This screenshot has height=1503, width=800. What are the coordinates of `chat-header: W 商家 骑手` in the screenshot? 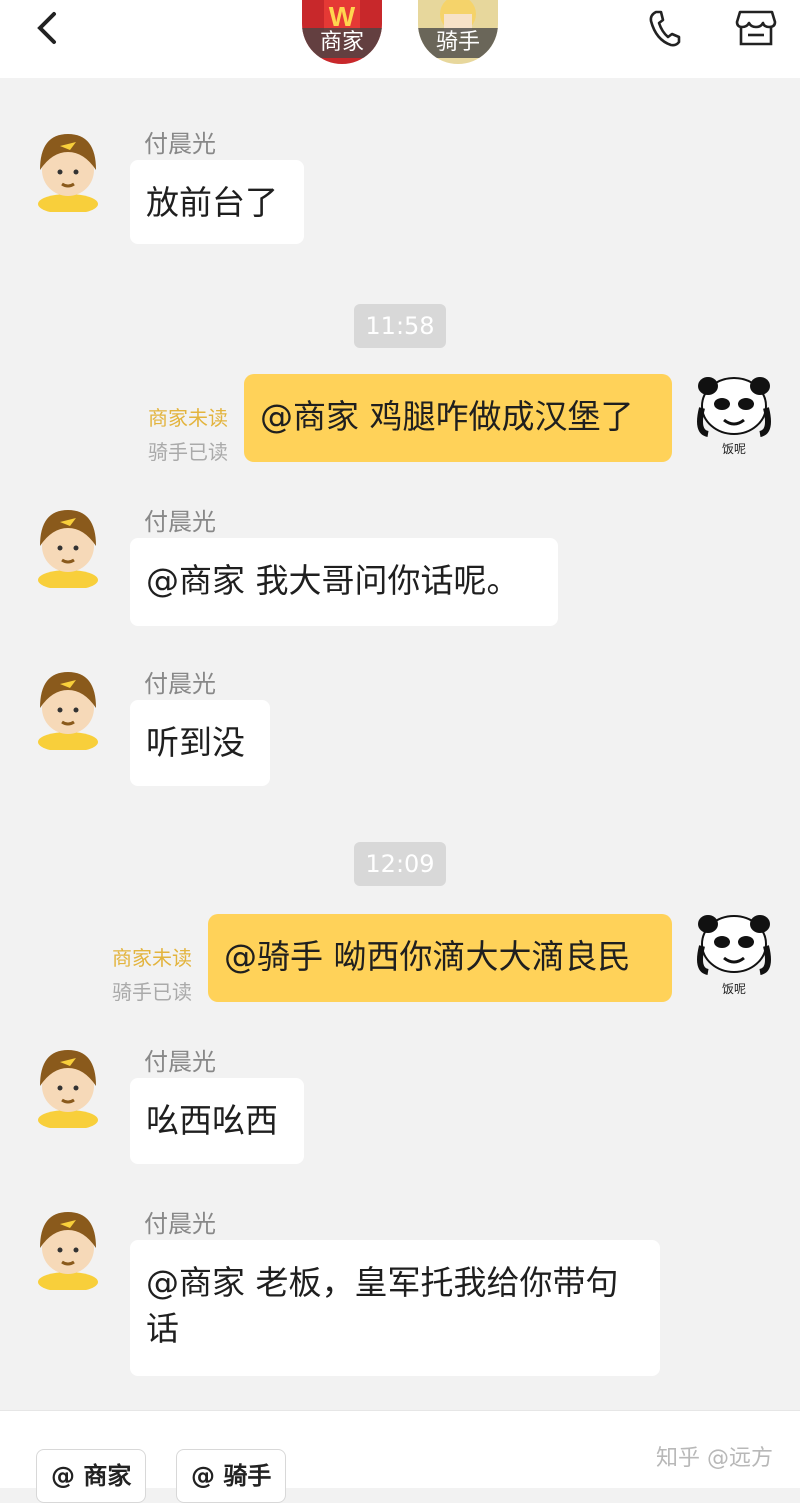 It's located at (400, 39).